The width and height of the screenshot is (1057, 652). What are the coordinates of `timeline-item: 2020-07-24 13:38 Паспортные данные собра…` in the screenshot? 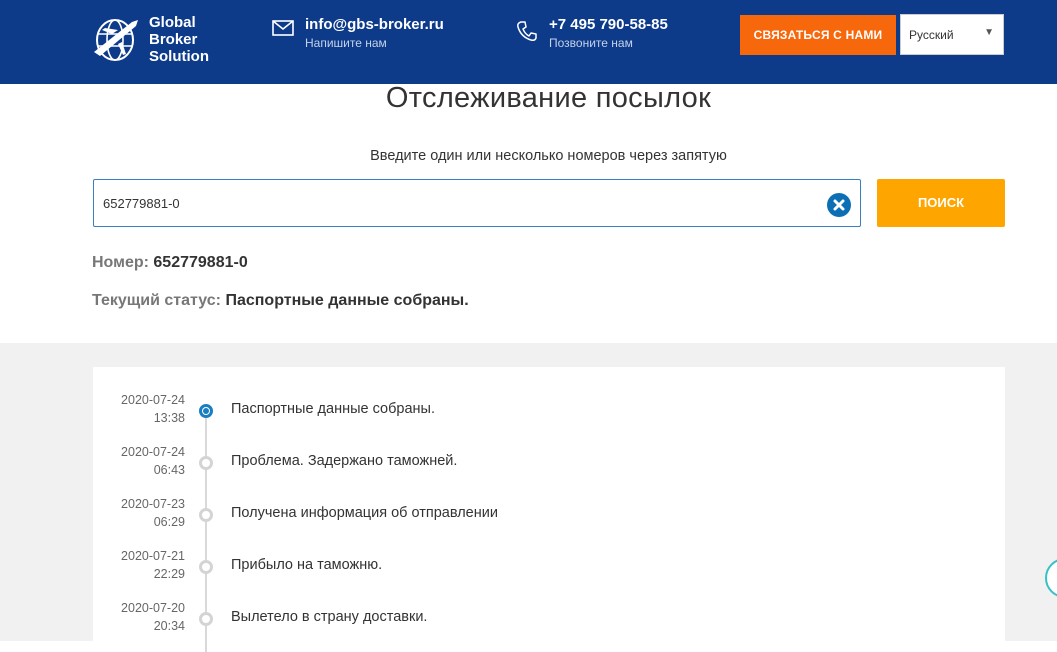 It's located at (543, 416).